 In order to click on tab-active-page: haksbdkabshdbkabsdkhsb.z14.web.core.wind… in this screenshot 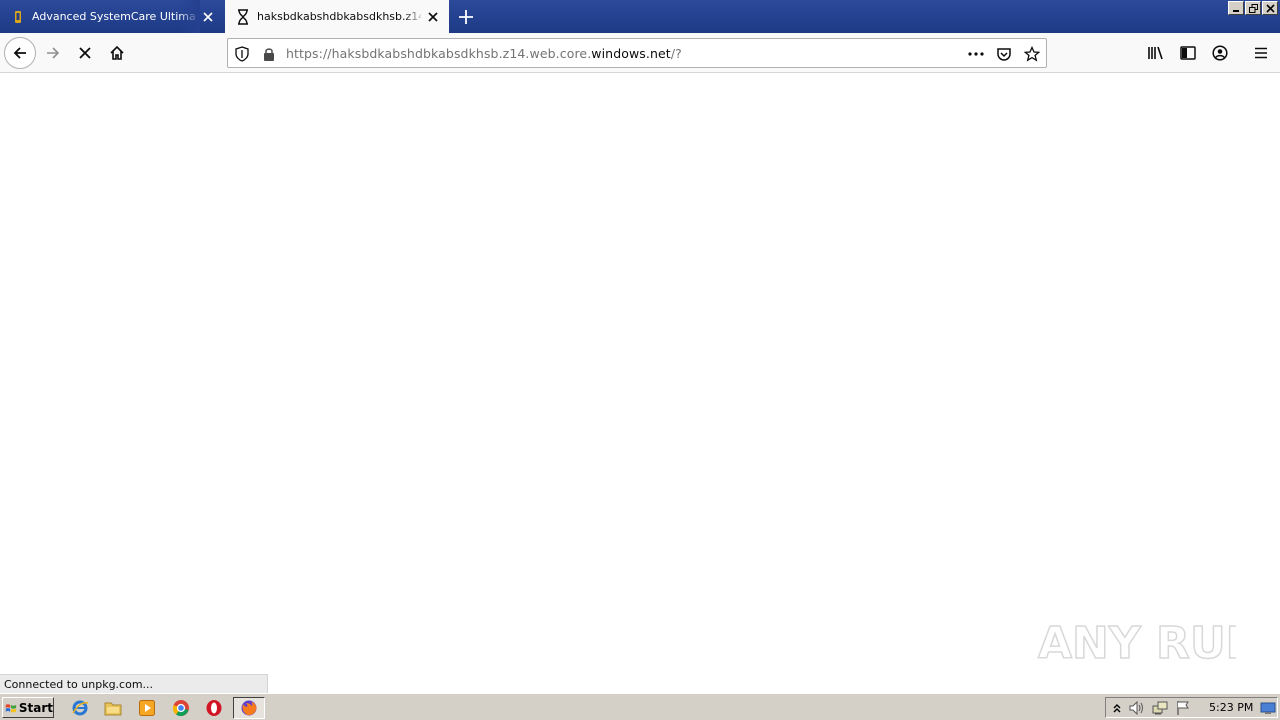, I will do `click(337, 16)`.